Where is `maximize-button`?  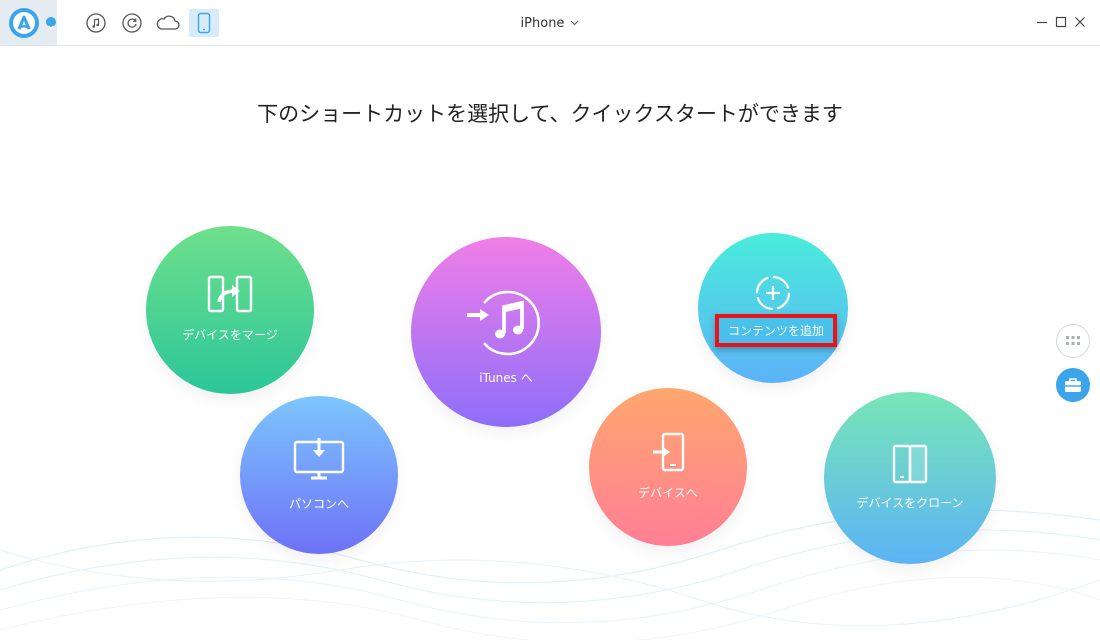 maximize-button is located at coordinates (1061, 22).